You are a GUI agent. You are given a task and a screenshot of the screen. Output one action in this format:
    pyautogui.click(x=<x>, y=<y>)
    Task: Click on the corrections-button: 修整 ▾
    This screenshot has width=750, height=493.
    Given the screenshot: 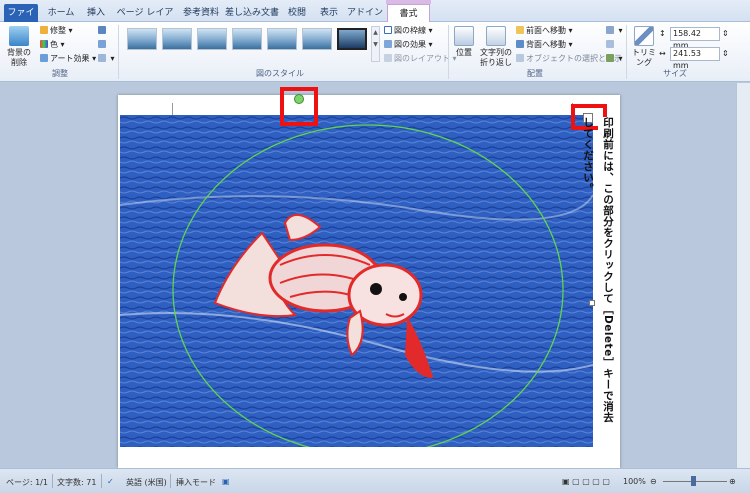 What is the action you would take?
    pyautogui.click(x=56, y=31)
    